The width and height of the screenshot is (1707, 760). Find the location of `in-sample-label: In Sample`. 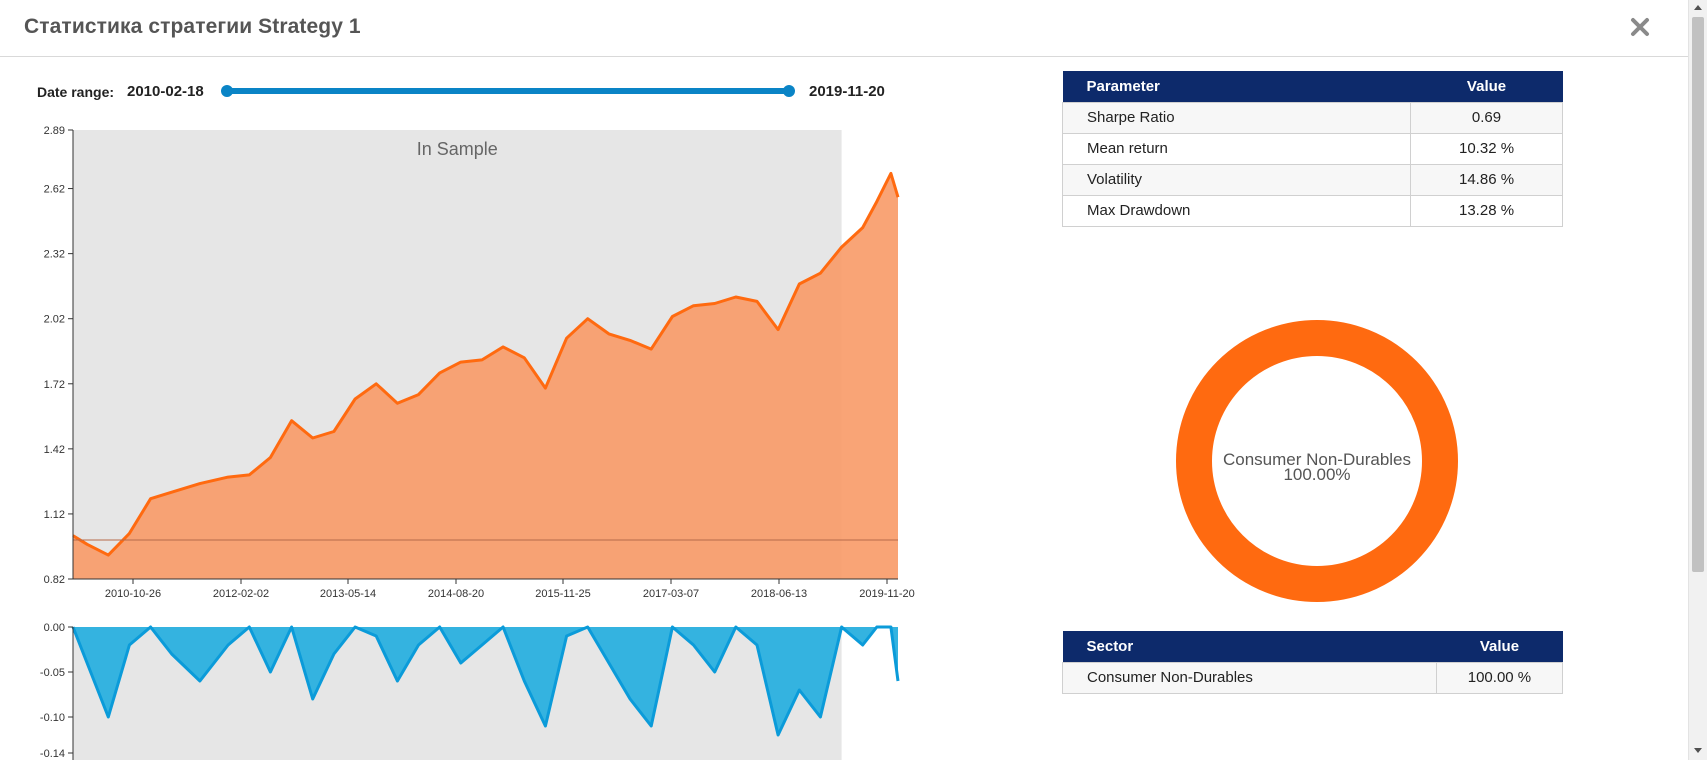

in-sample-label: In Sample is located at coordinates (457, 149).